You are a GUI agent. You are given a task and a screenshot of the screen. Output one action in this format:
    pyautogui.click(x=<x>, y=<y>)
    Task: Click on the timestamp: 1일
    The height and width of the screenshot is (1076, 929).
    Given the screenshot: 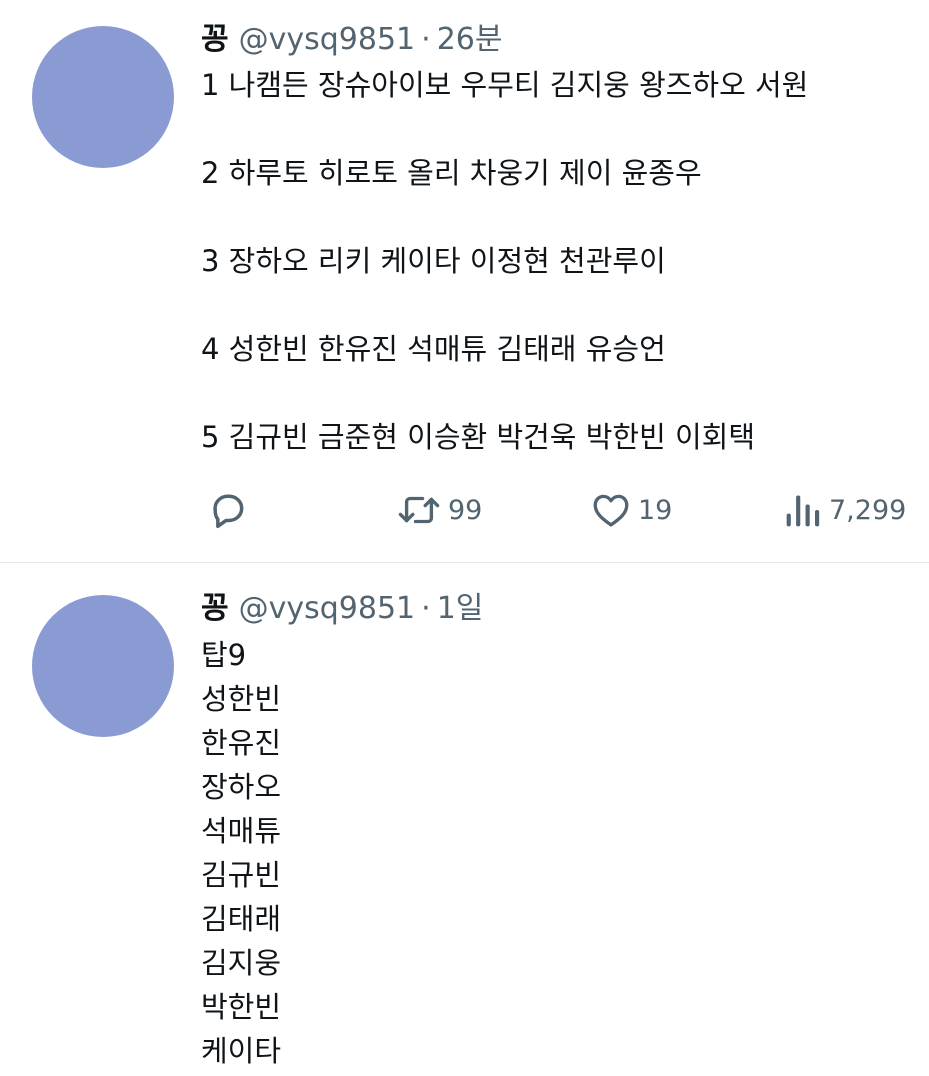 What is the action you would take?
    pyautogui.click(x=460, y=608)
    